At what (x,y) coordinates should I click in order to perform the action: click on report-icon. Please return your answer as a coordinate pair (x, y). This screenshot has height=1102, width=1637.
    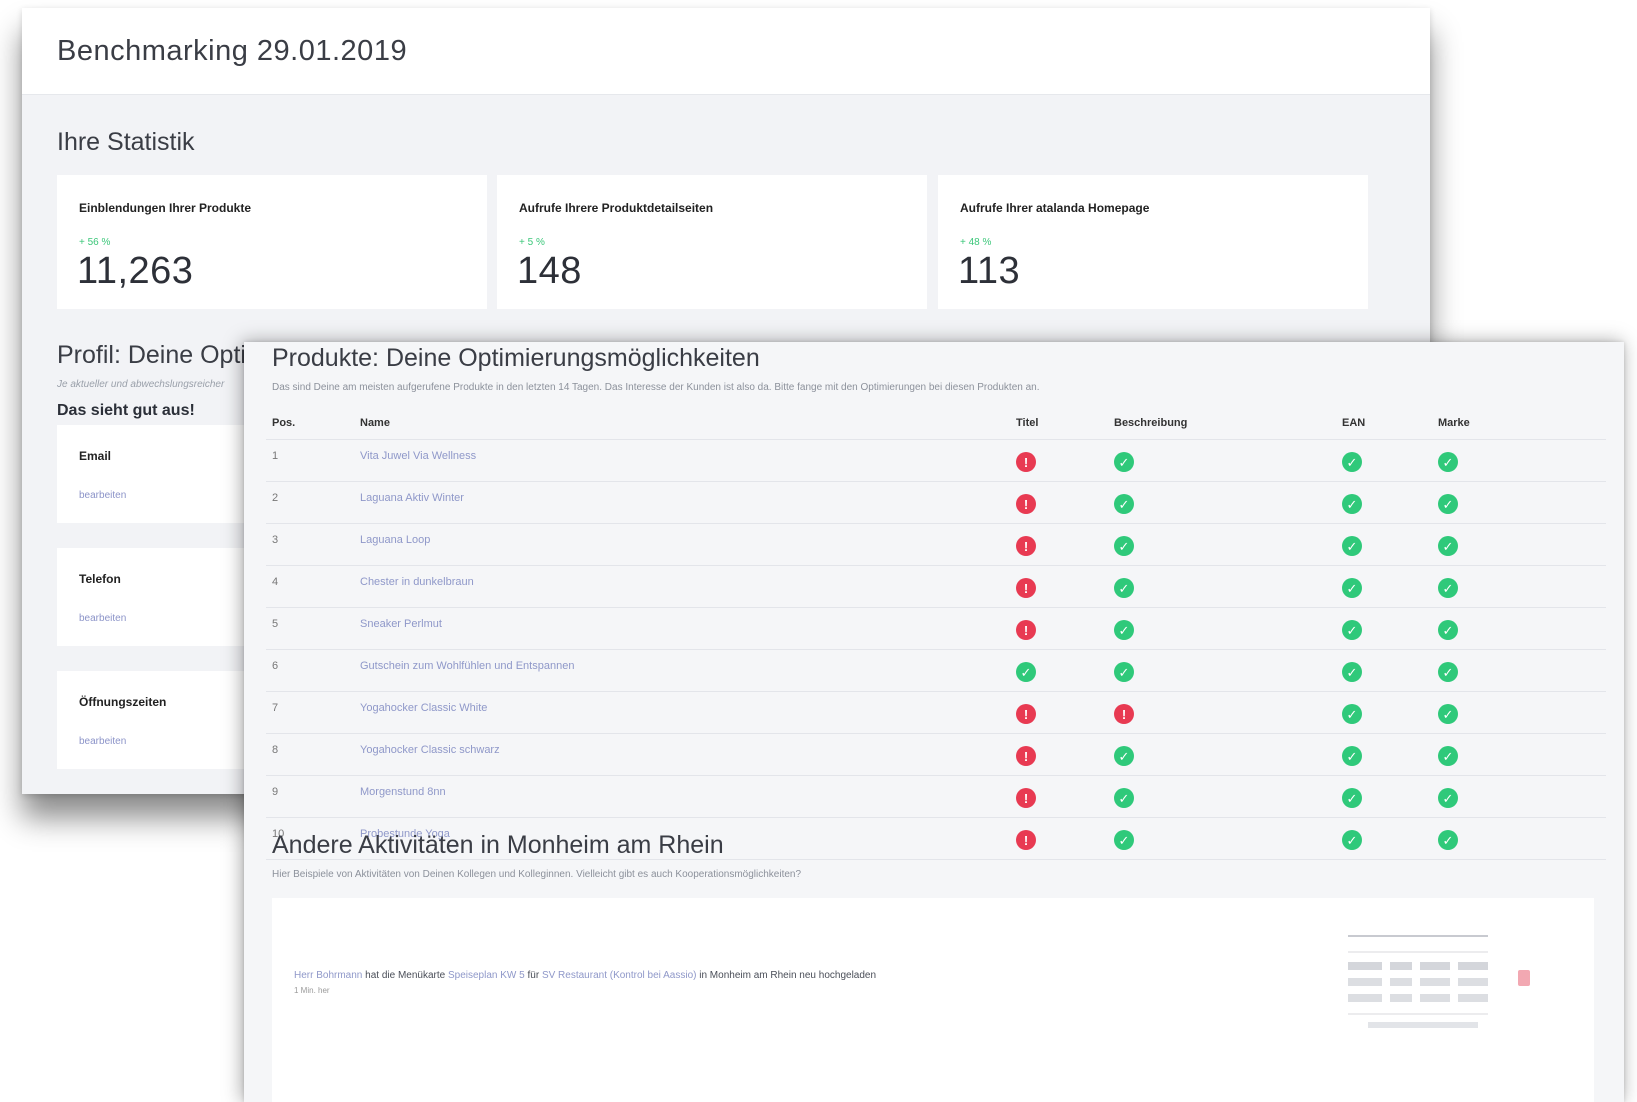
    Looking at the image, I should click on (1524, 978).